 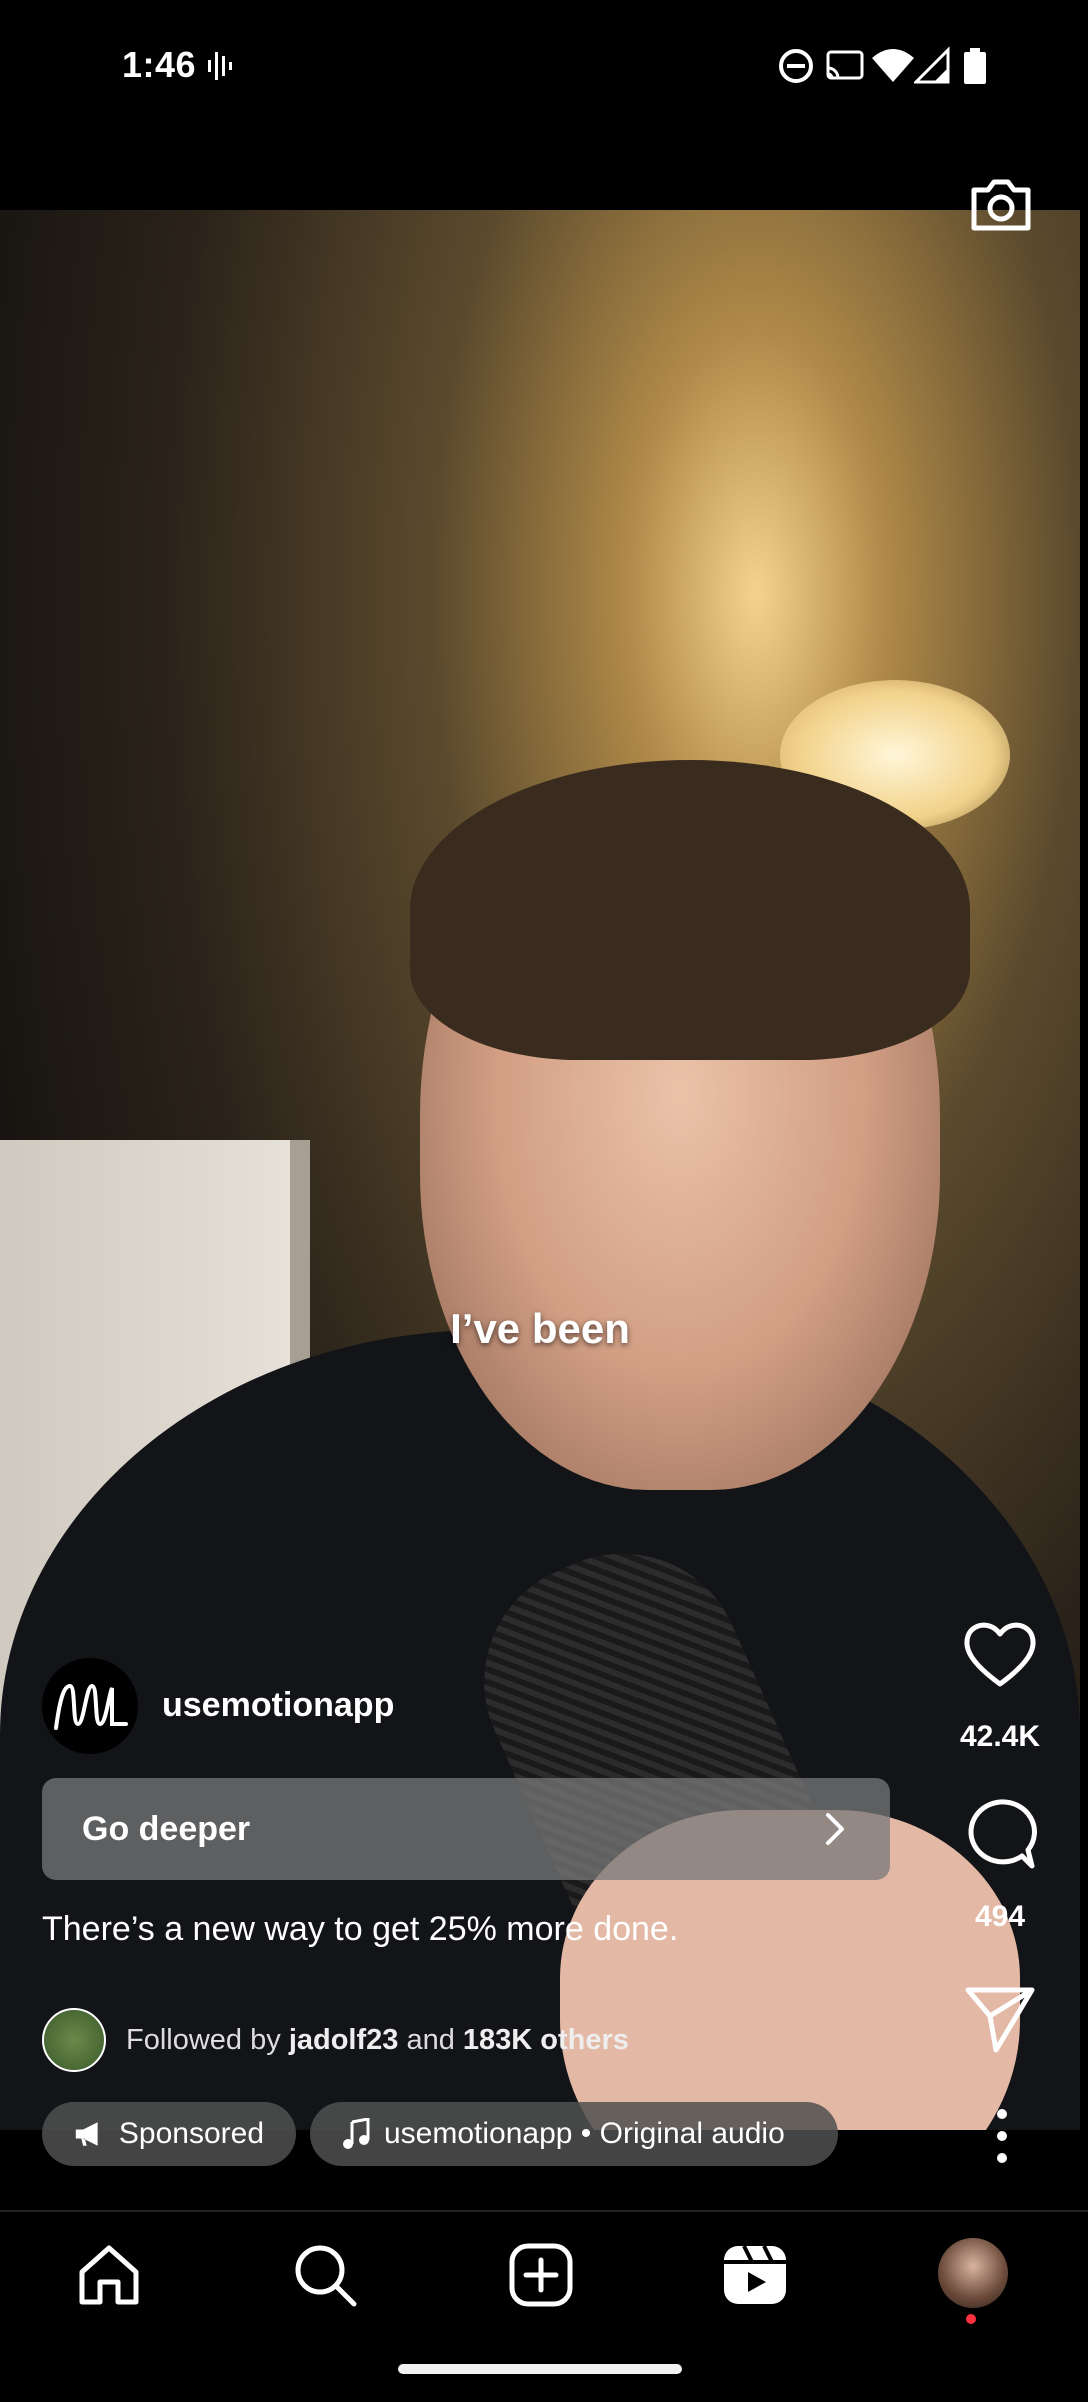 What do you see at coordinates (932, 65) in the screenshot?
I see `signal-icon` at bounding box center [932, 65].